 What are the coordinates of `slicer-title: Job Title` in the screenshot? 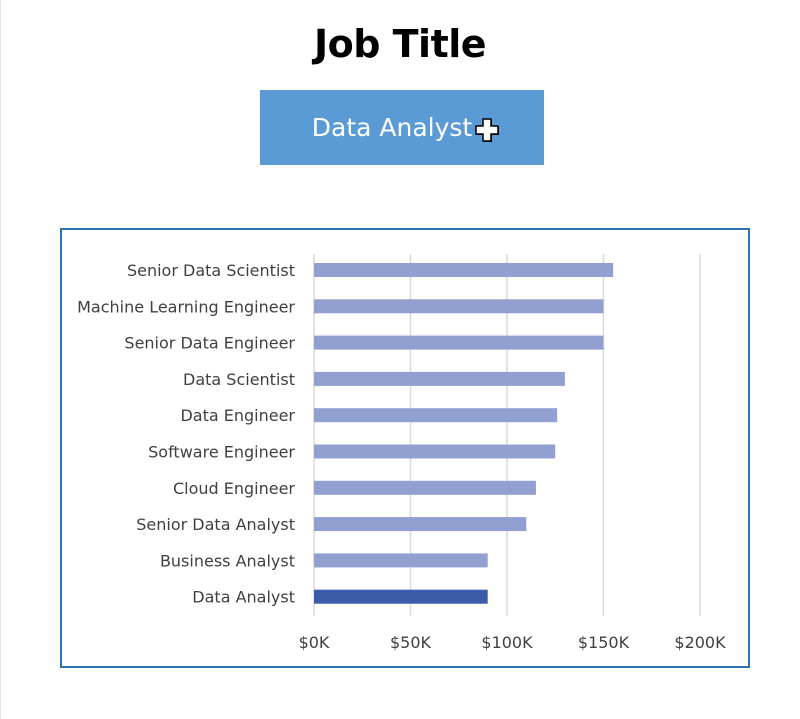 It's located at (400, 44).